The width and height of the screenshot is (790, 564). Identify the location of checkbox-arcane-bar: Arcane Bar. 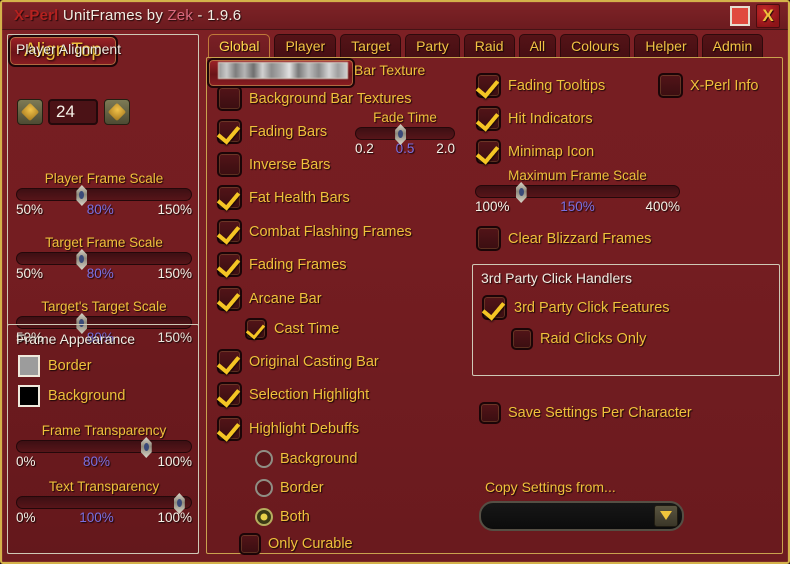
(269, 298).